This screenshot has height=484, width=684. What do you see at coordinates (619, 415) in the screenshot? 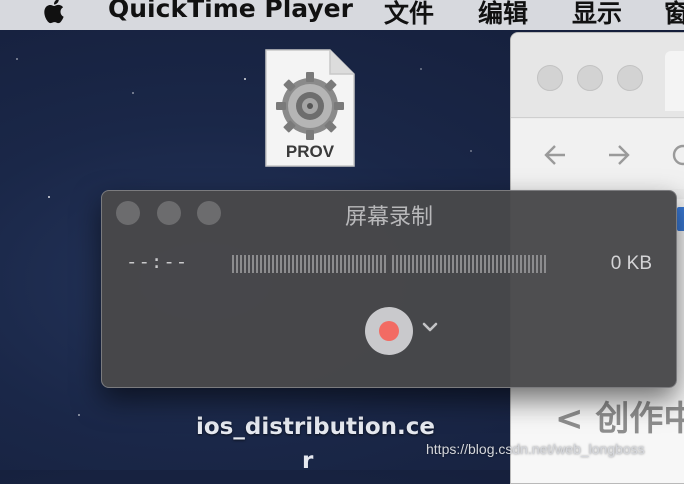
I see `browser-create-text: < 创作中` at bounding box center [619, 415].